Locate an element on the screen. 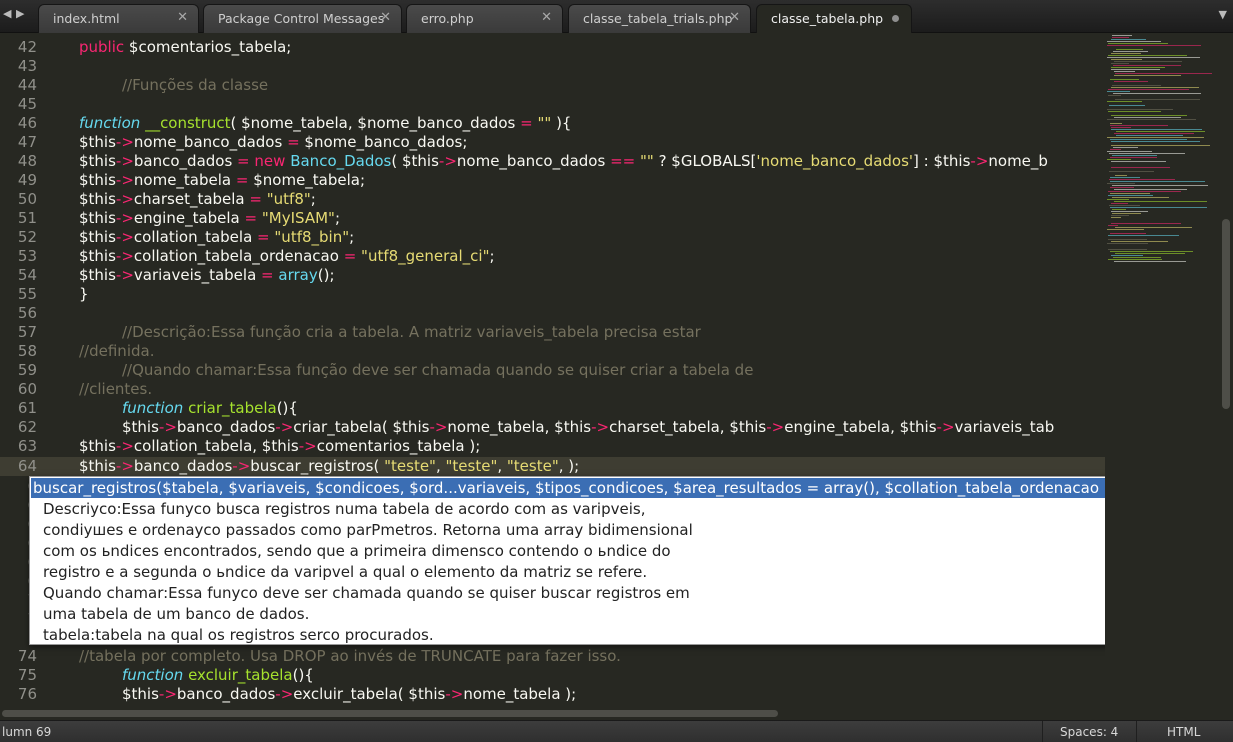 The height and width of the screenshot is (742, 1233). line-number: 48 is located at coordinates (27, 161).